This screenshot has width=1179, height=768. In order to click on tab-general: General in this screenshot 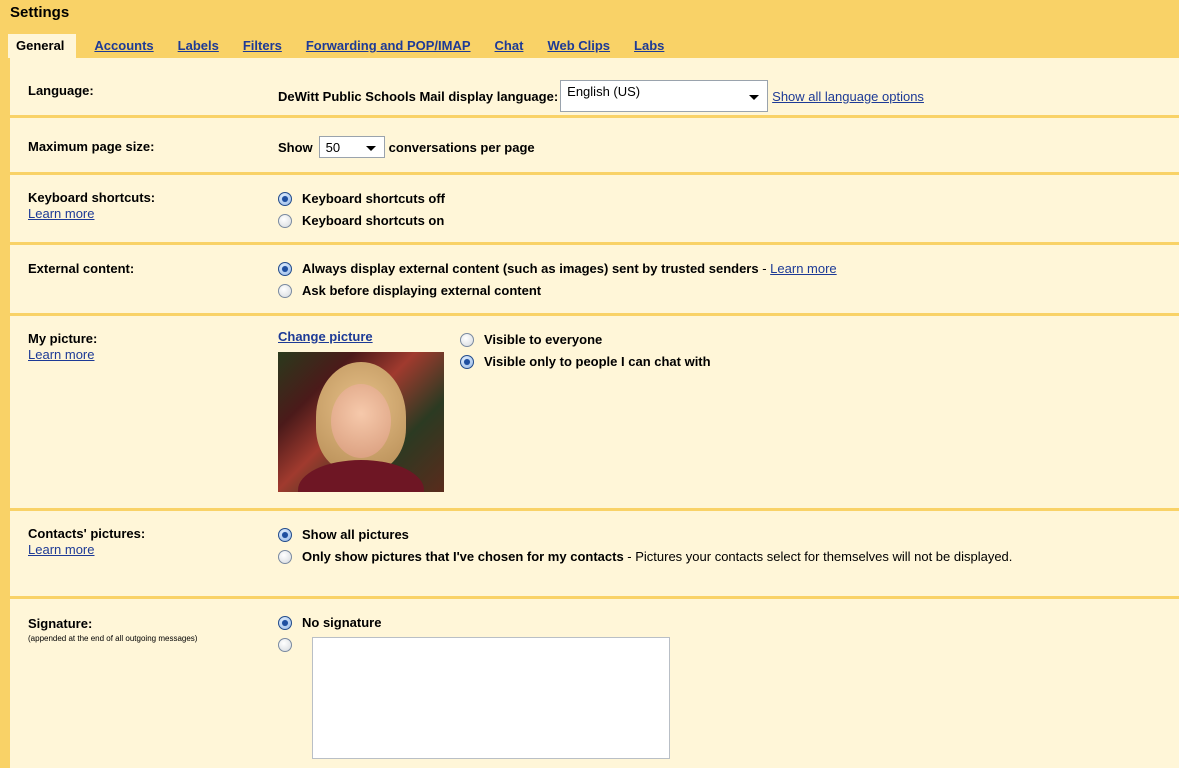, I will do `click(42, 46)`.